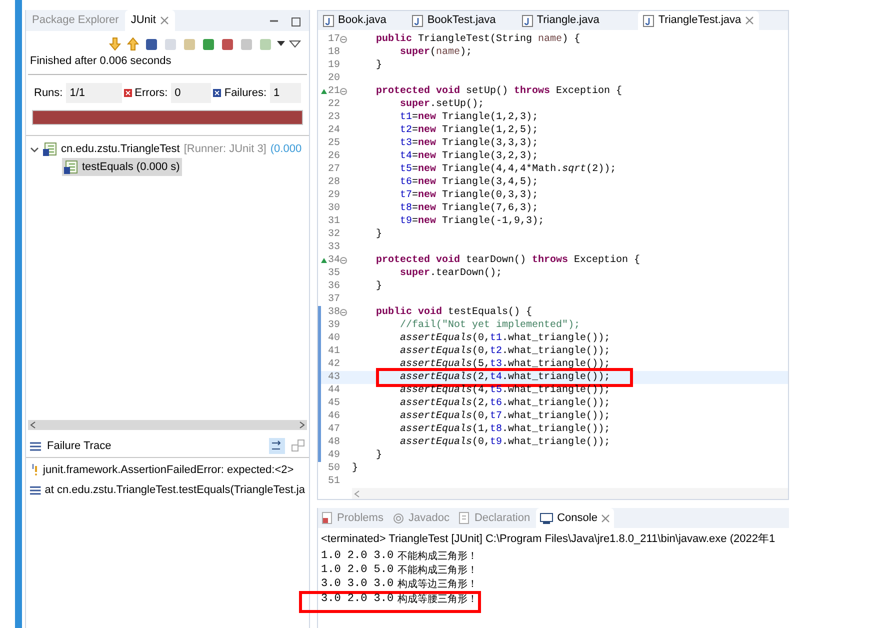 The image size is (879, 628). Describe the element at coordinates (324, 91) in the screenshot. I see `override-icon` at that location.